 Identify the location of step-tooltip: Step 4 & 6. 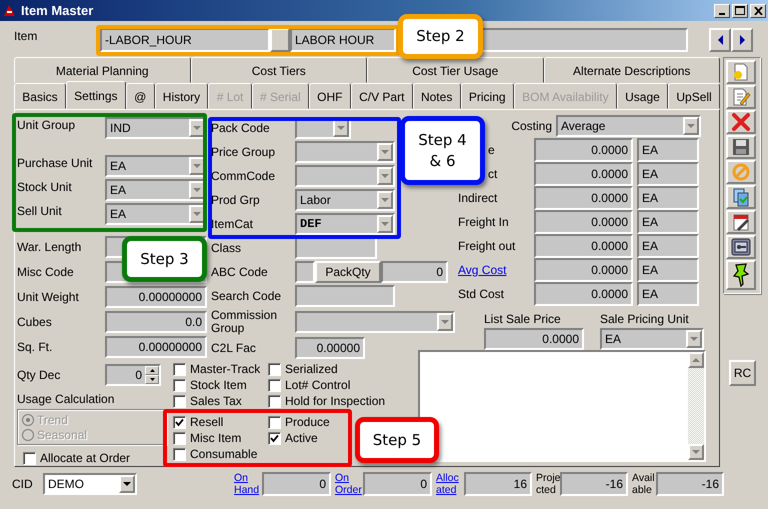
(442, 150).